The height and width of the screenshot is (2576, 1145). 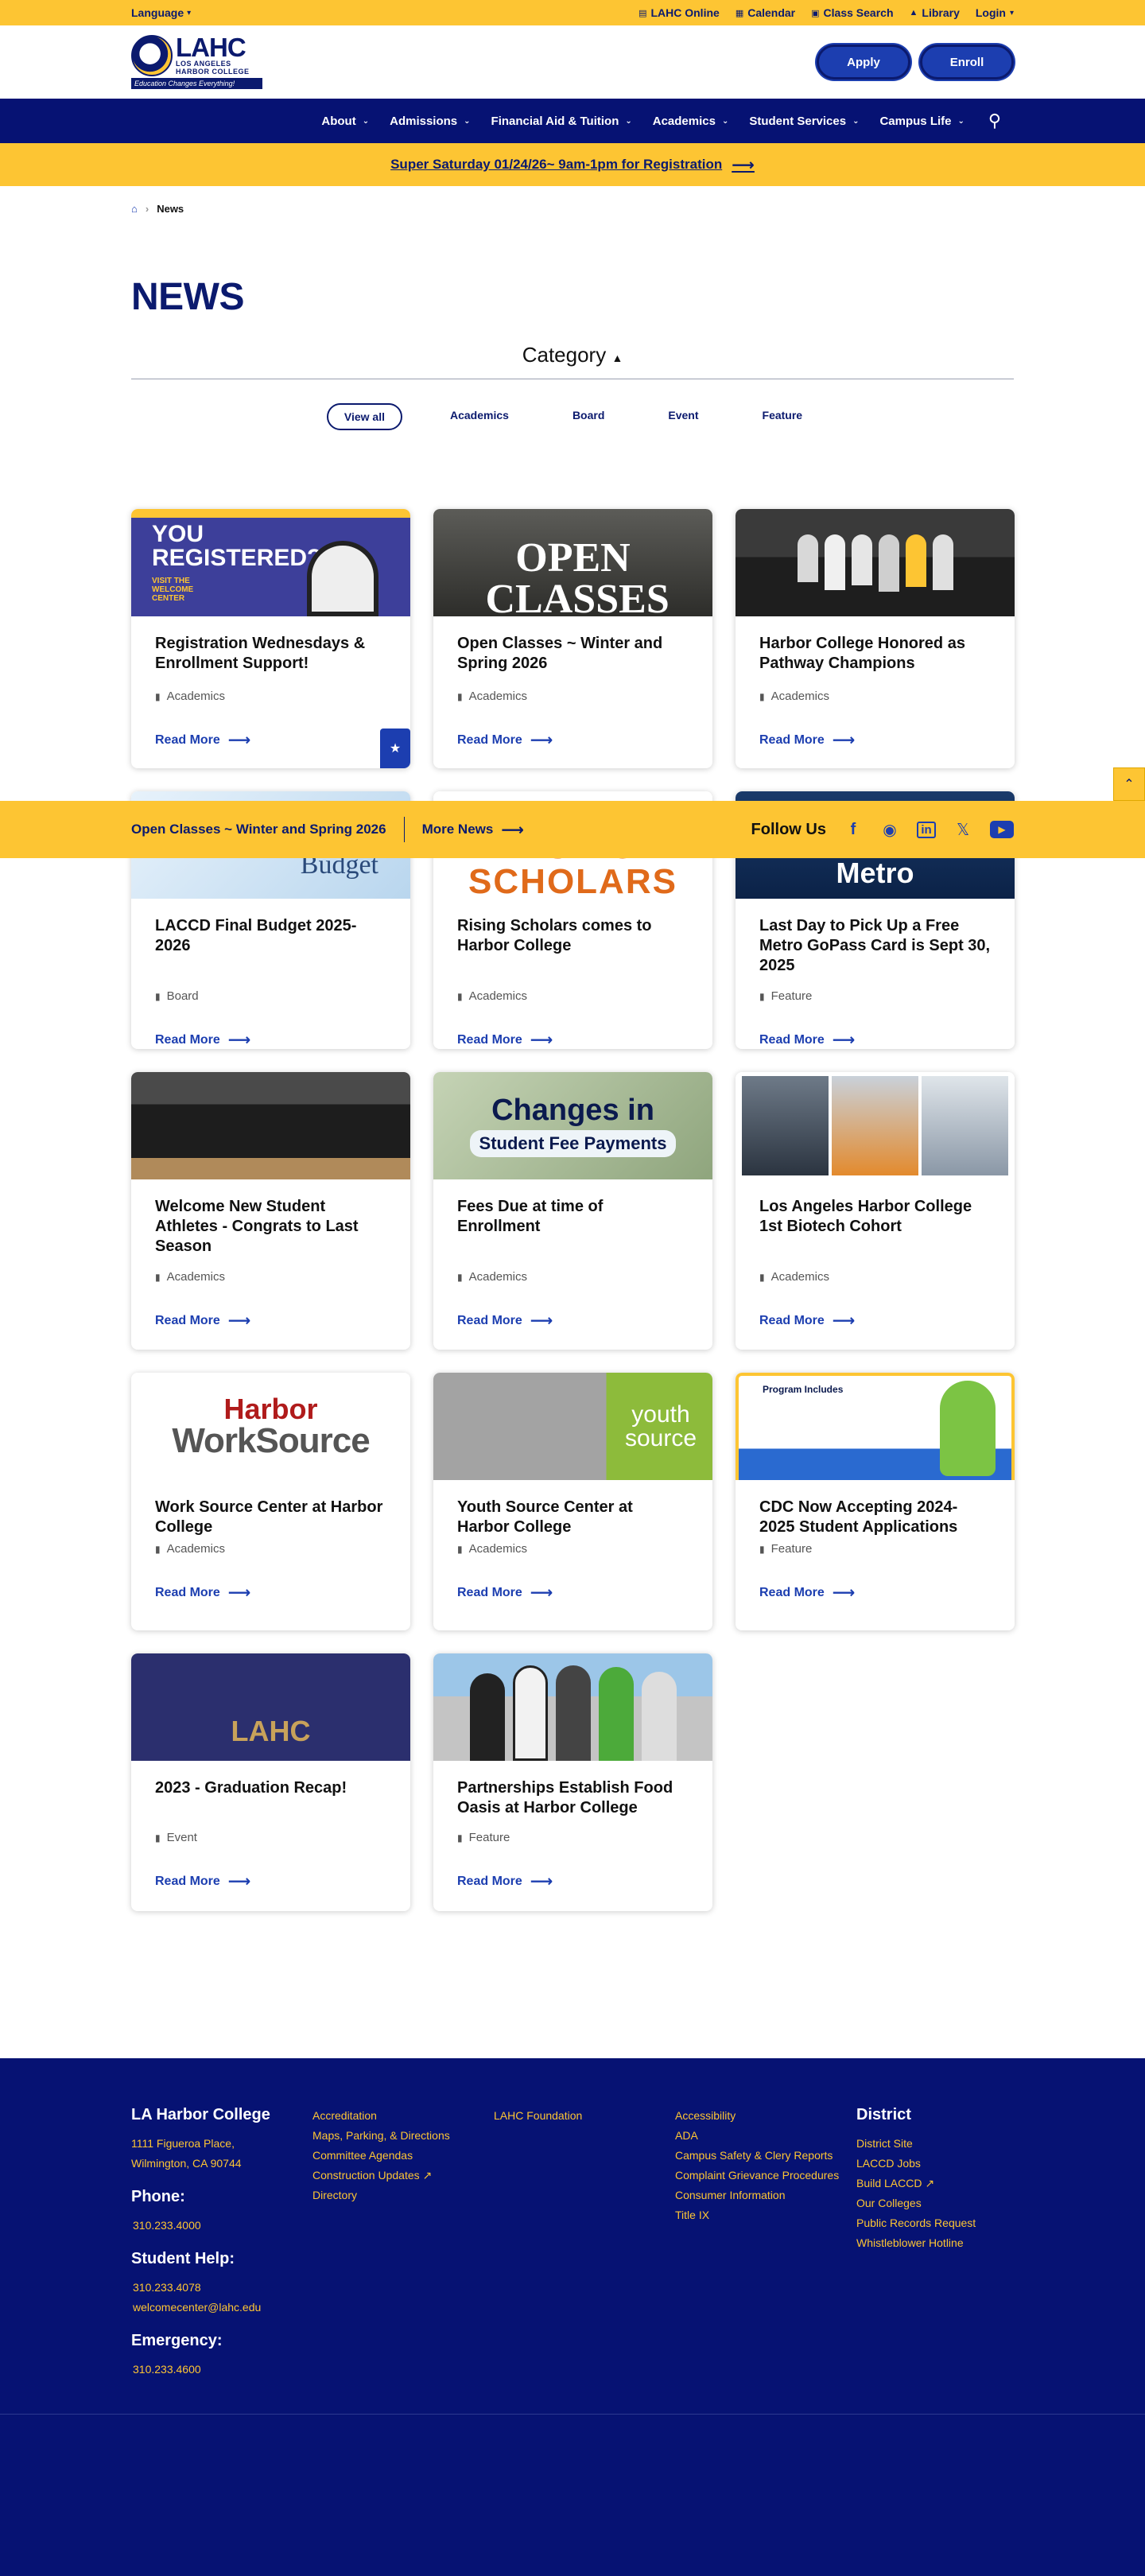 I want to click on lahc-online-link: ▤ LAHC Online, so click(x=679, y=12).